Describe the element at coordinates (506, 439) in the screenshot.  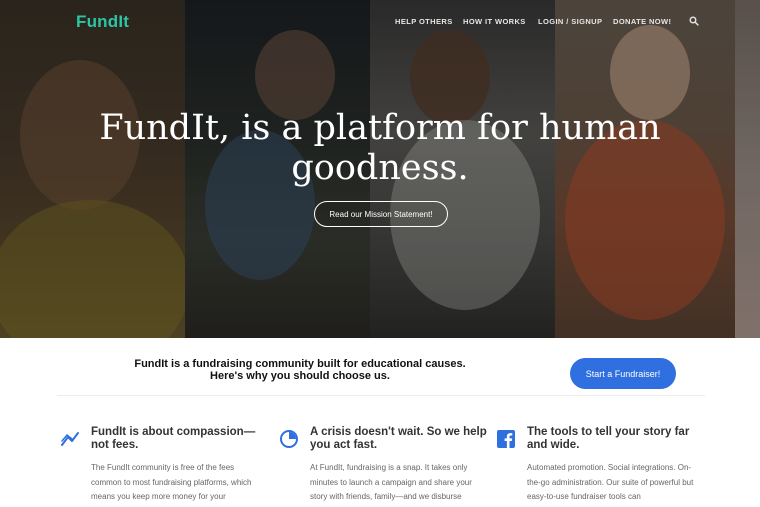
I see `facebook-icon` at that location.